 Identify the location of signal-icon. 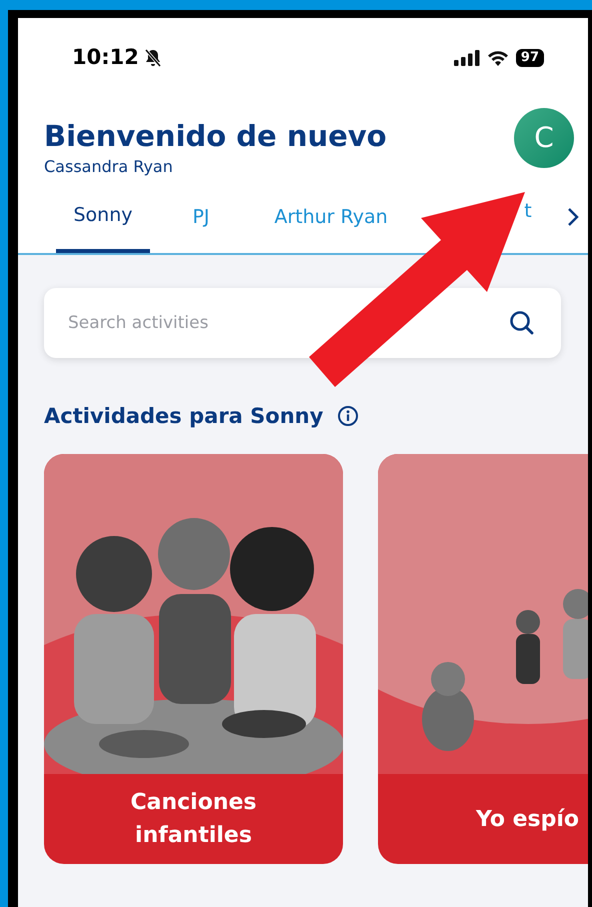
(467, 58).